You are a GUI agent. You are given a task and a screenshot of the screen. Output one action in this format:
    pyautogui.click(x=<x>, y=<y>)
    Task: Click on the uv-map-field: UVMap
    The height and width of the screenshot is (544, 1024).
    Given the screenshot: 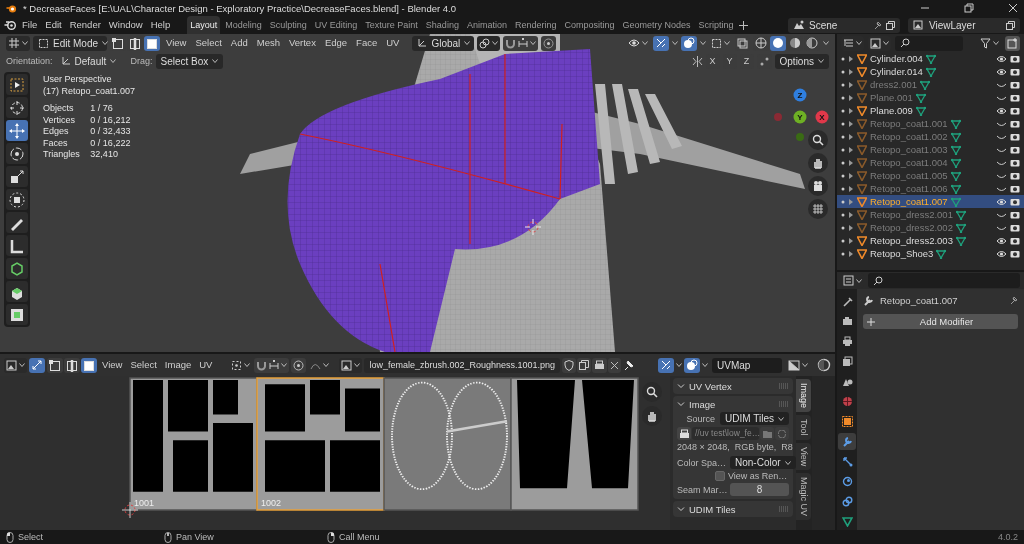 What is the action you would take?
    pyautogui.click(x=747, y=365)
    